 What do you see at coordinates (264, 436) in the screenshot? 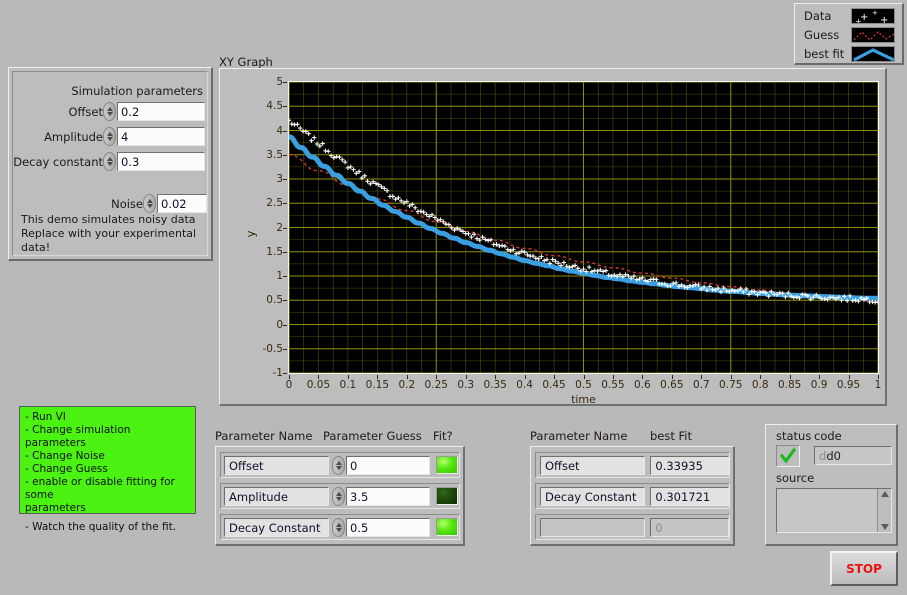
I see `guess-header-name: Parameter Name` at bounding box center [264, 436].